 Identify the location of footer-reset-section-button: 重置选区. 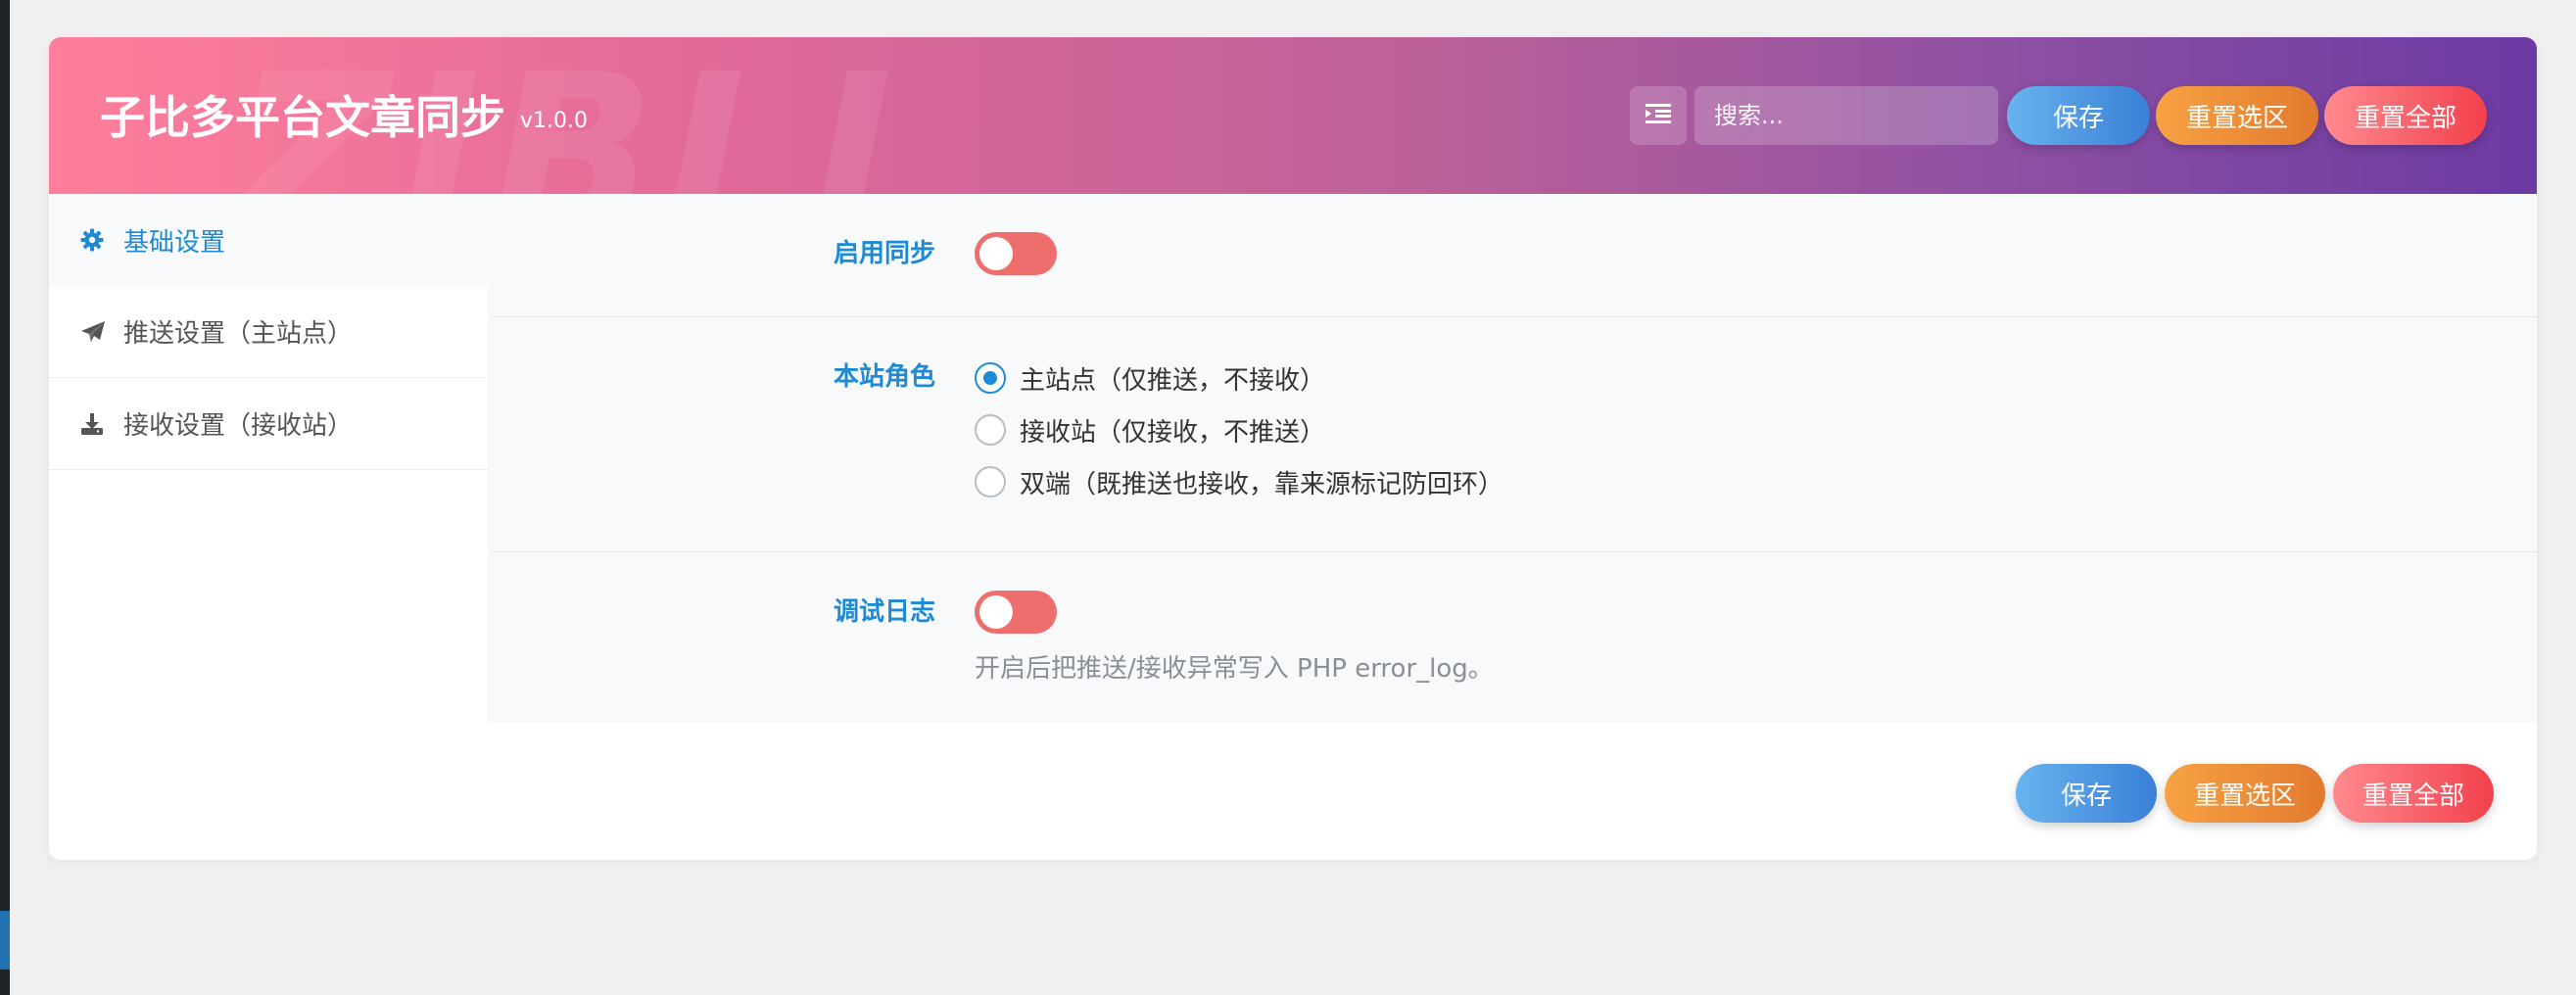
(2245, 793).